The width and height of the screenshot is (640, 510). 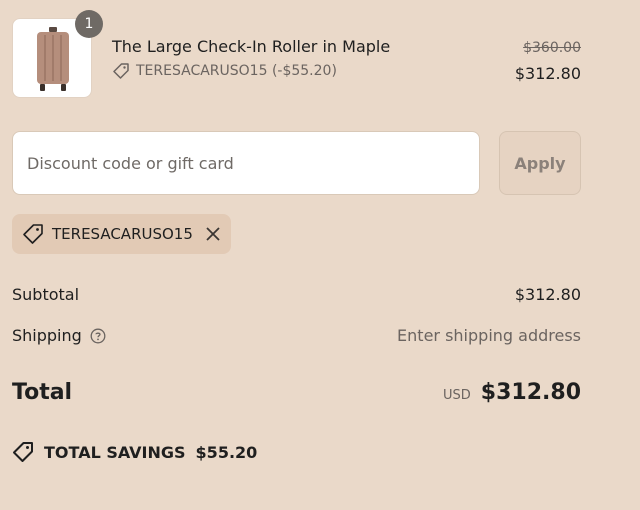 I want to click on currency-code: USD, so click(x=457, y=395).